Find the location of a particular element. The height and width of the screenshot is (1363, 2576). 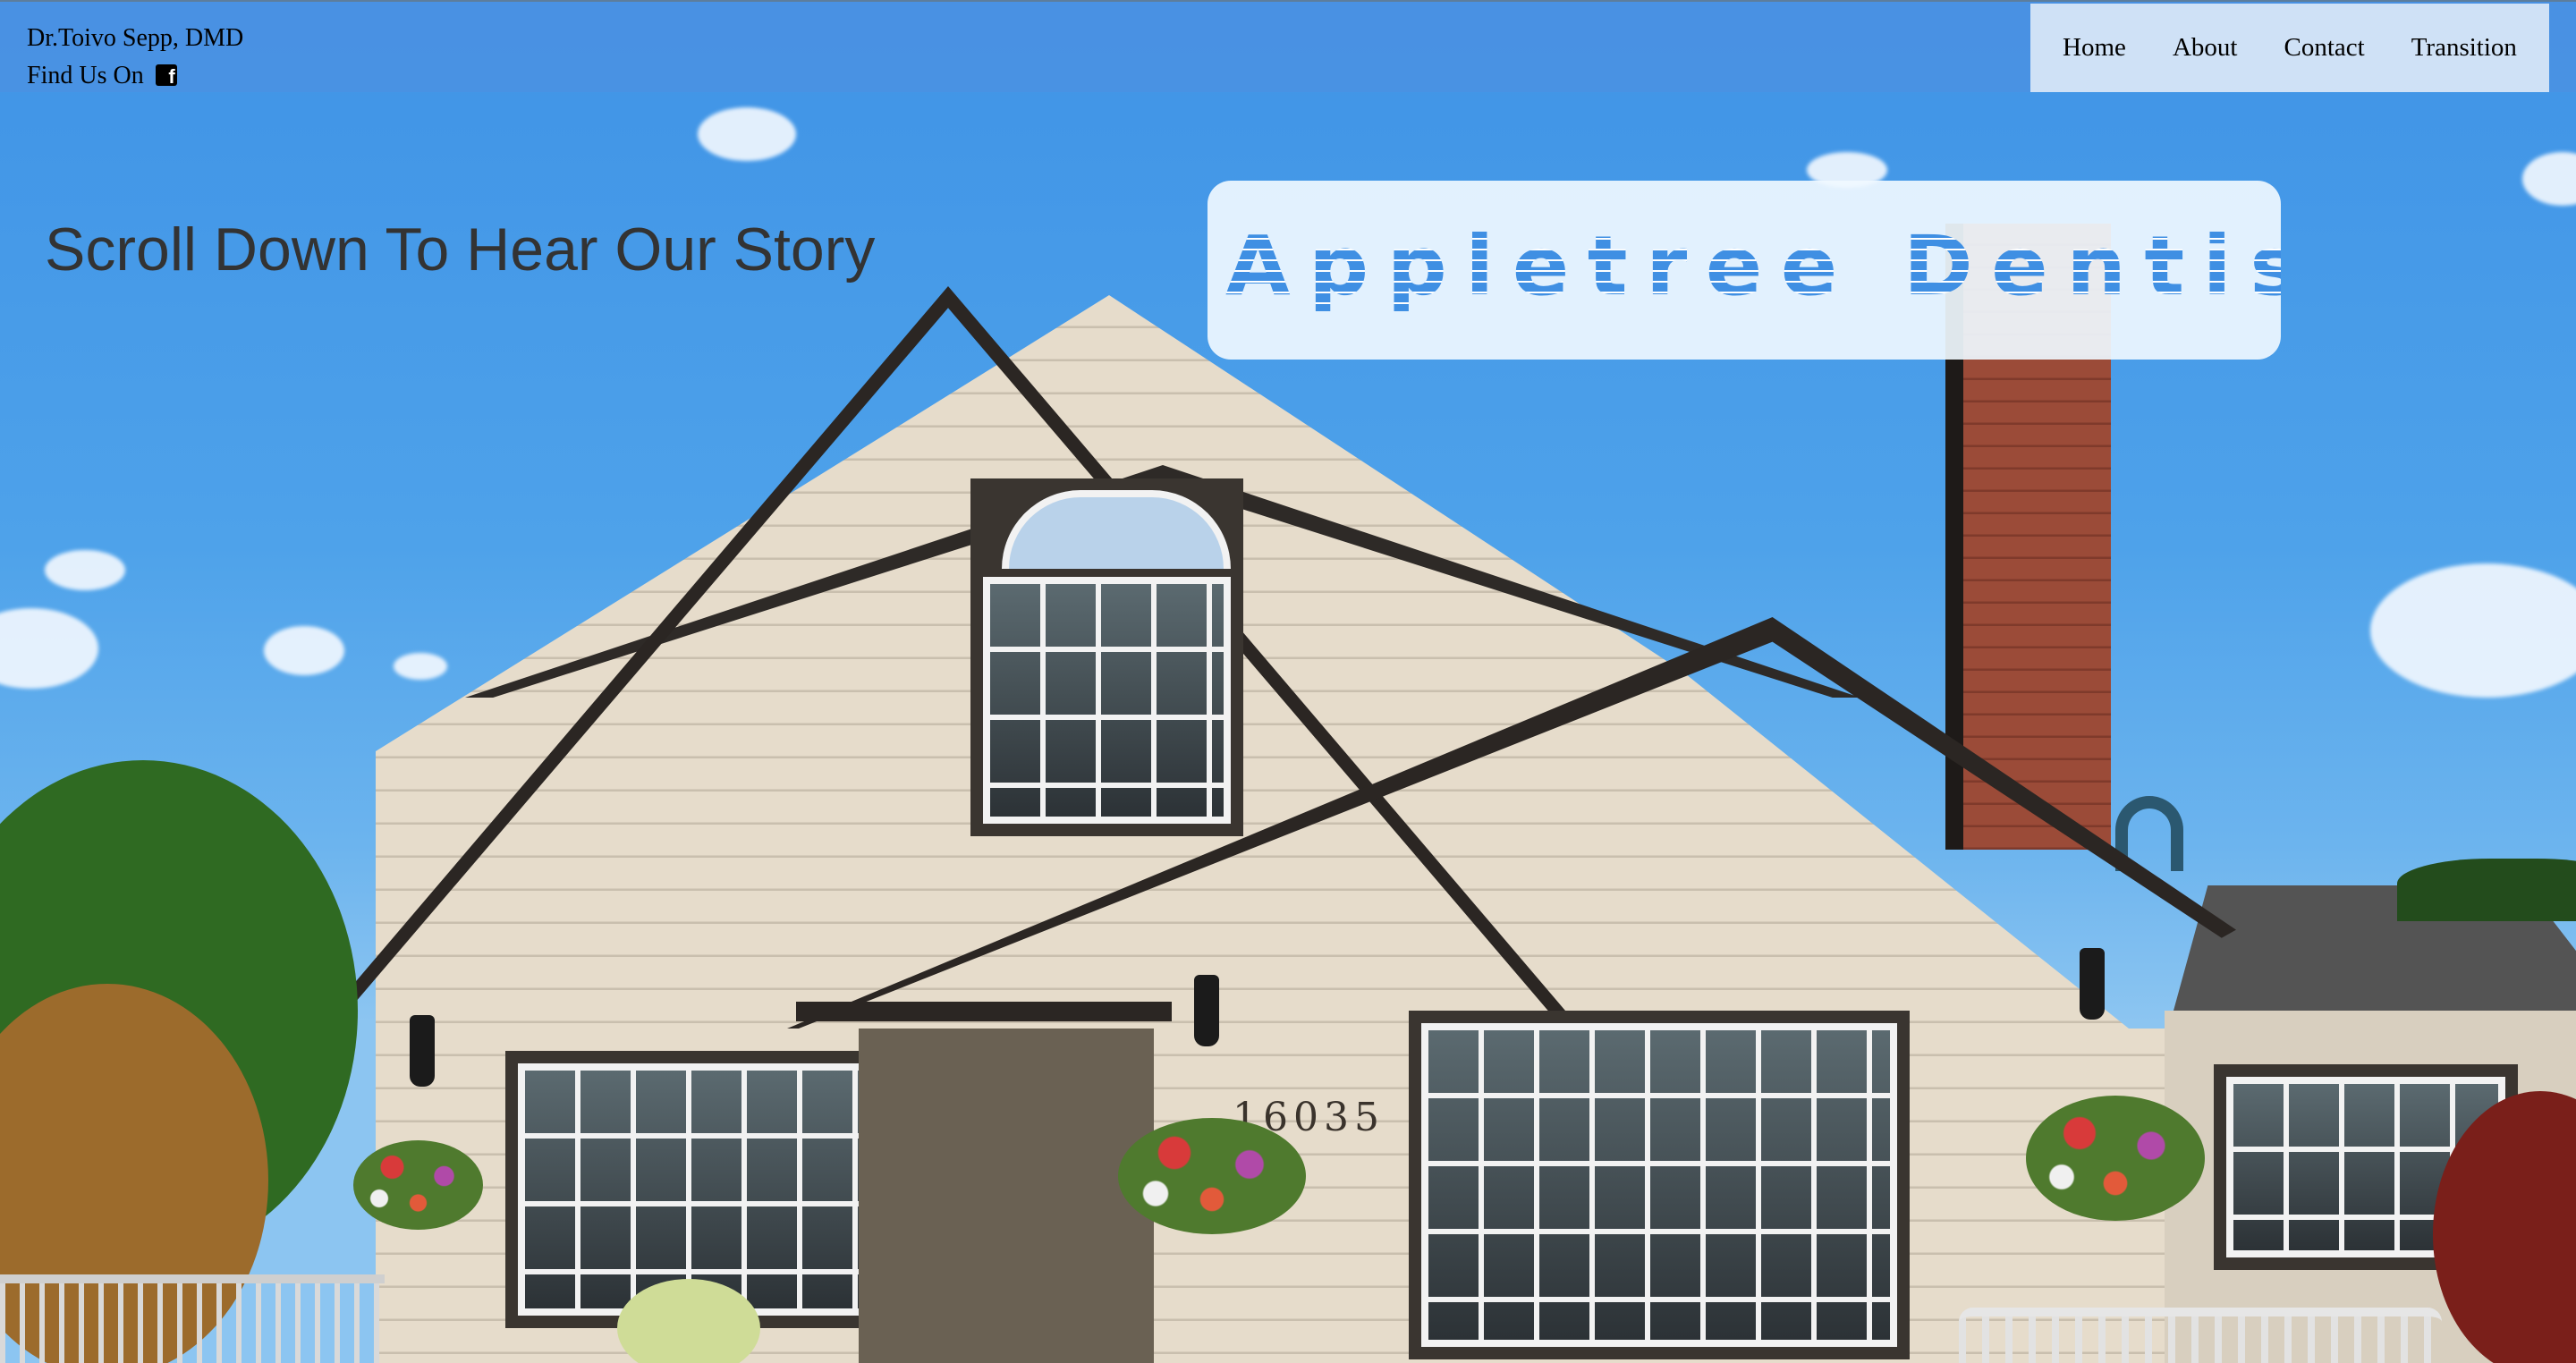

logo-banner: Appletree Dentistry is located at coordinates (1744, 271).